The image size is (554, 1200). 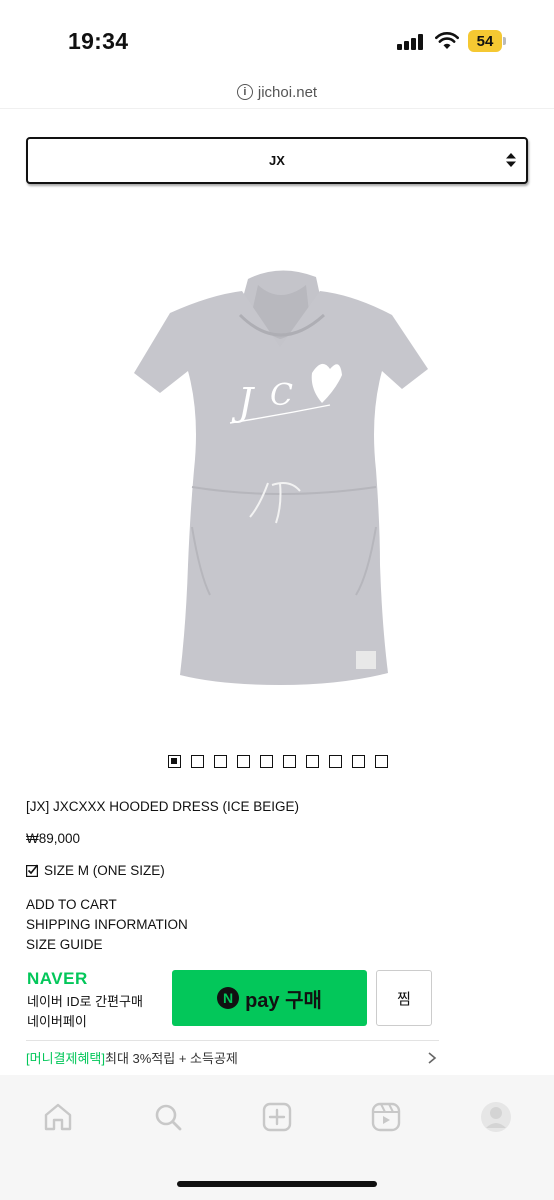 What do you see at coordinates (168, 1117) in the screenshot?
I see `search-icon` at bounding box center [168, 1117].